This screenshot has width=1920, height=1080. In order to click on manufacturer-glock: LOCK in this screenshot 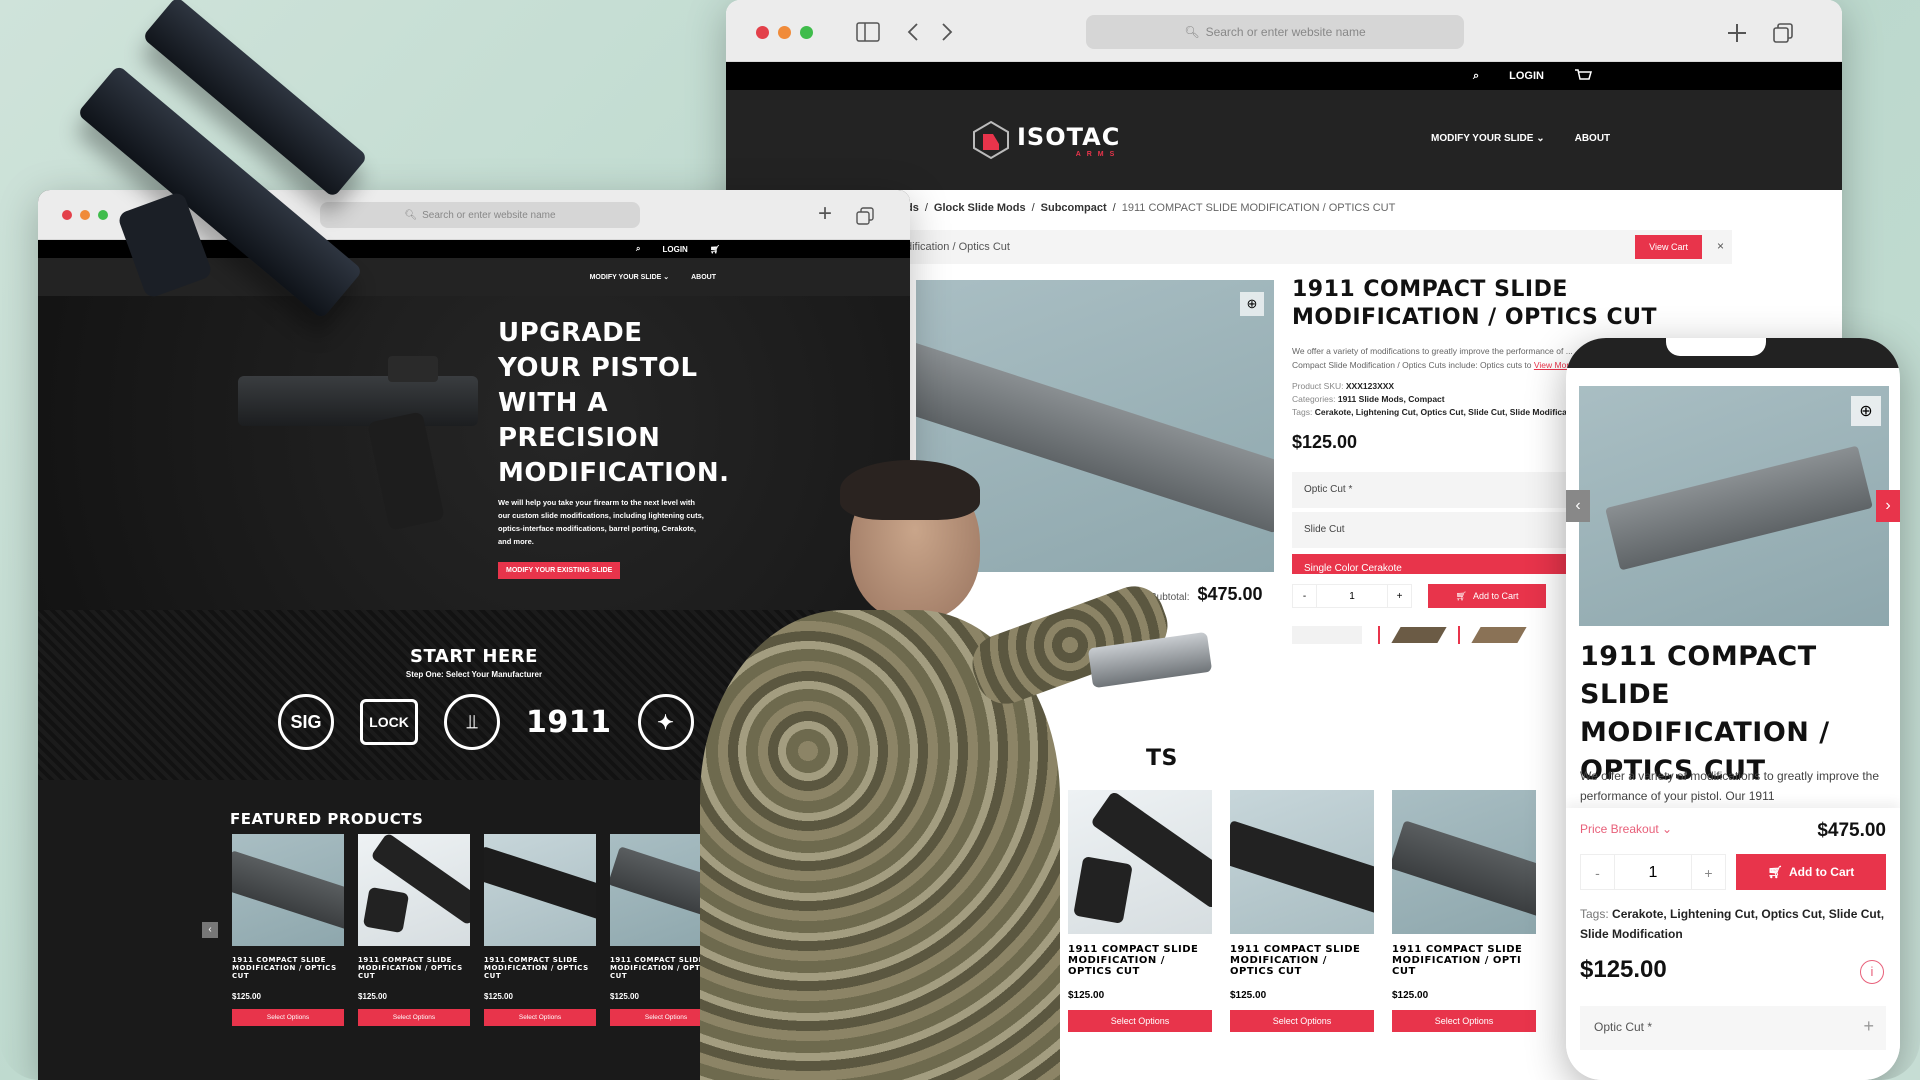, I will do `click(389, 722)`.